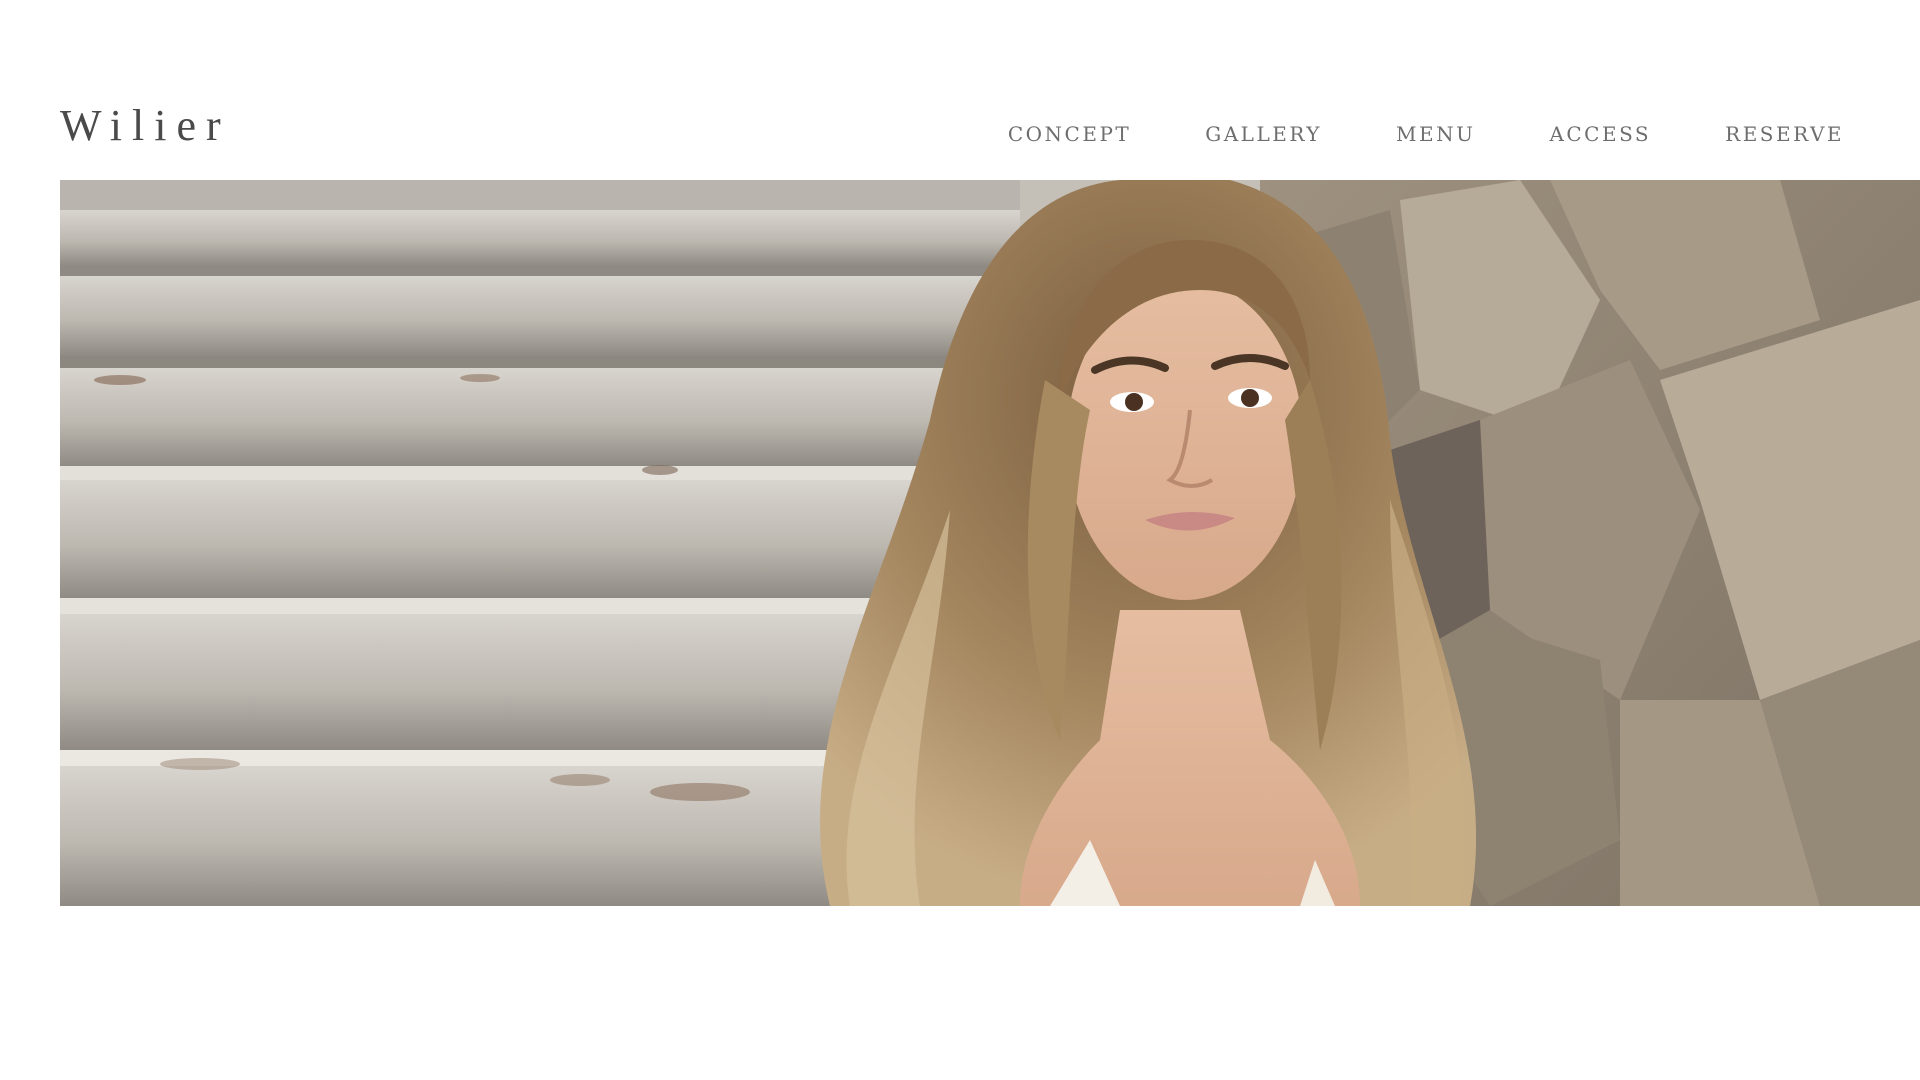 The image size is (1920, 1080). I want to click on nav-link-reserve: RESERVE, so click(1784, 134).